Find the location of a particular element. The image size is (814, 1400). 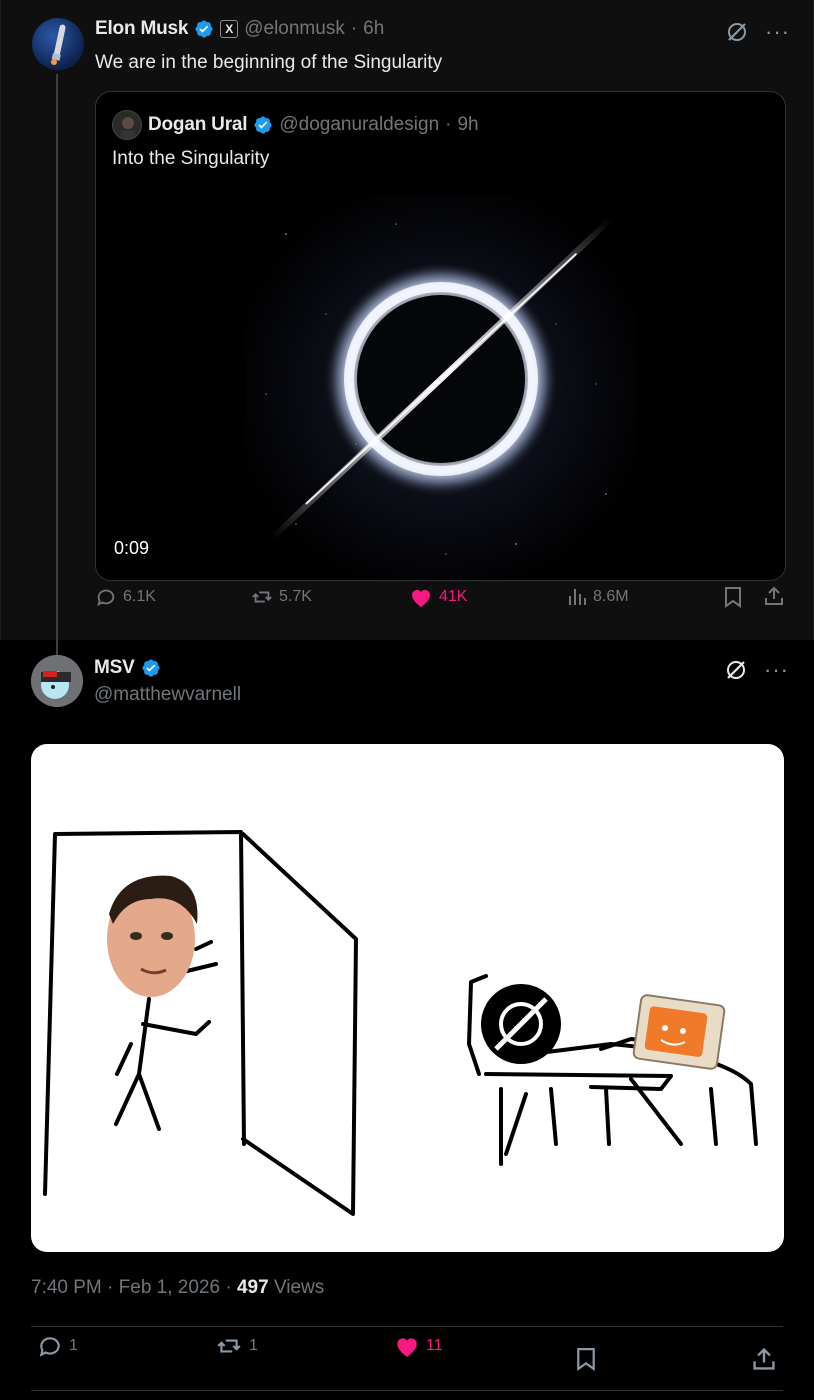

views-icon is located at coordinates (577, 597).